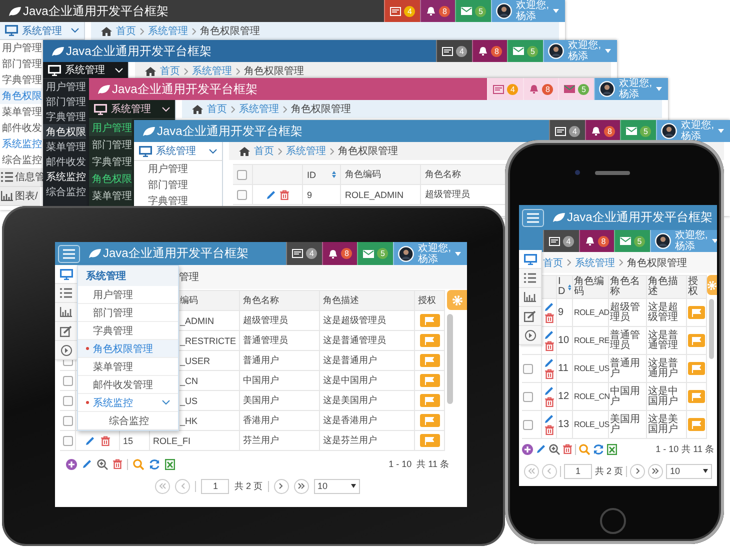 The height and width of the screenshot is (548, 730). Describe the element at coordinates (689, 471) in the screenshot. I see `page-size-select: 10` at that location.